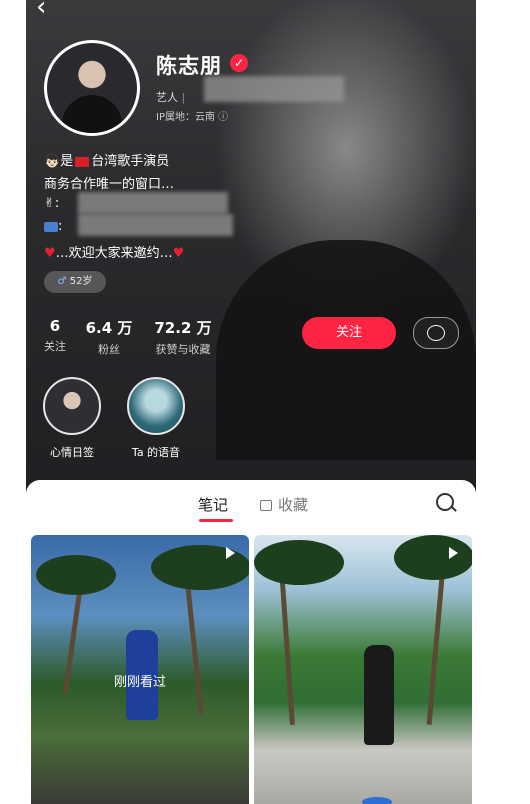 The height and width of the screenshot is (804, 530). I want to click on content-tabs: 笔记 收藏, so click(251, 503).